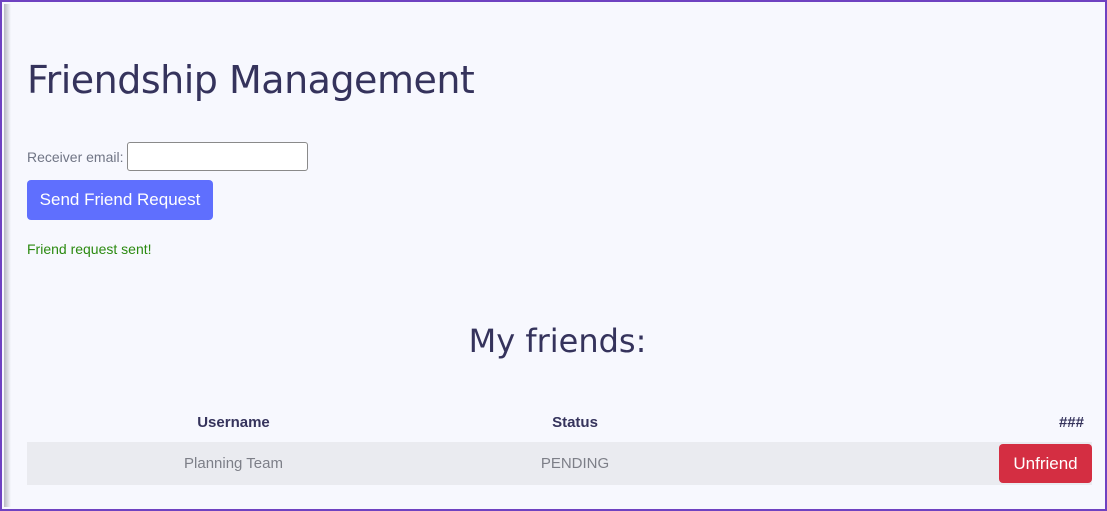  I want to click on unfriend-button: Unfriend, so click(1045, 463).